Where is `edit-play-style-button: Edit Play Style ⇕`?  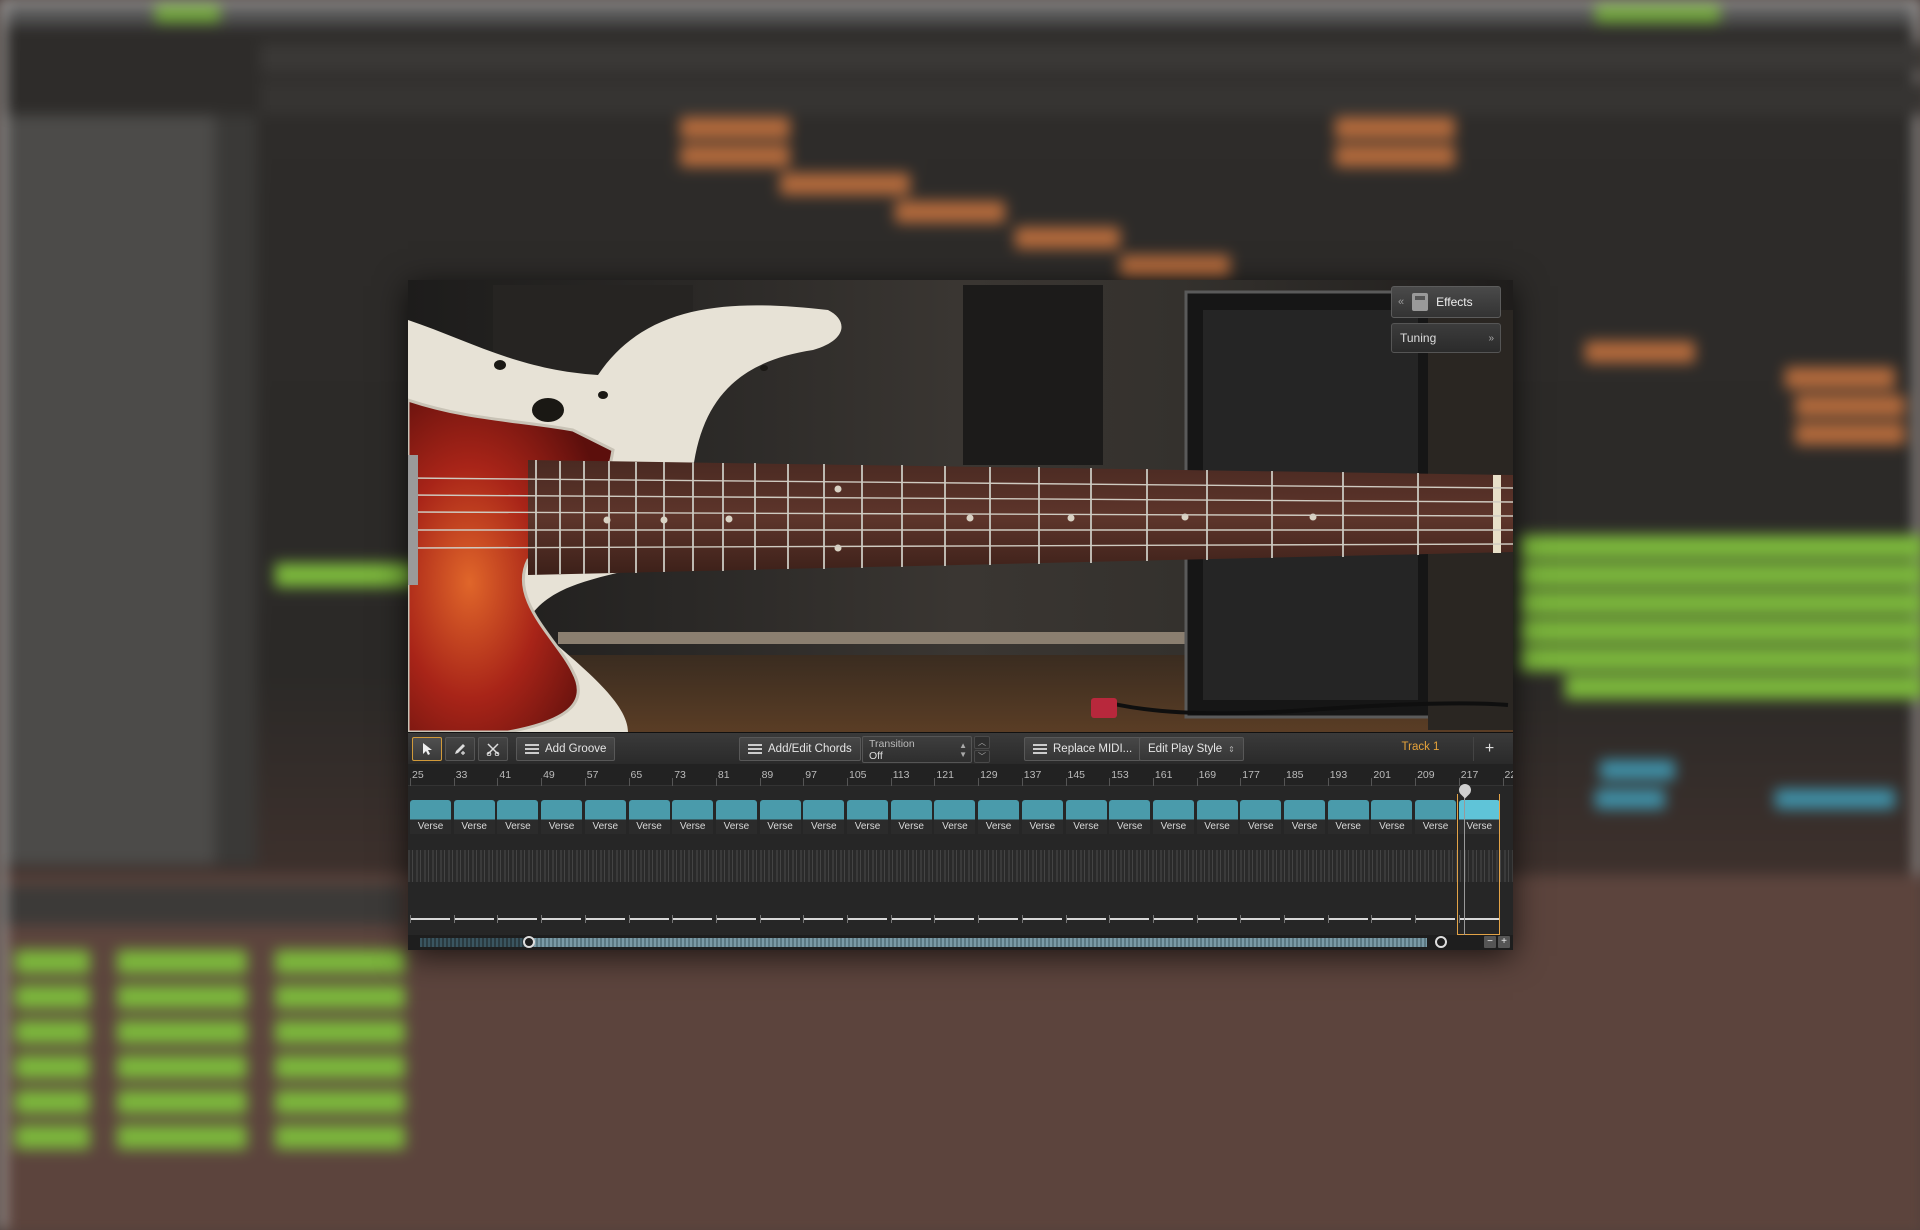
edit-play-style-button: Edit Play Style ⇕ is located at coordinates (1191, 749).